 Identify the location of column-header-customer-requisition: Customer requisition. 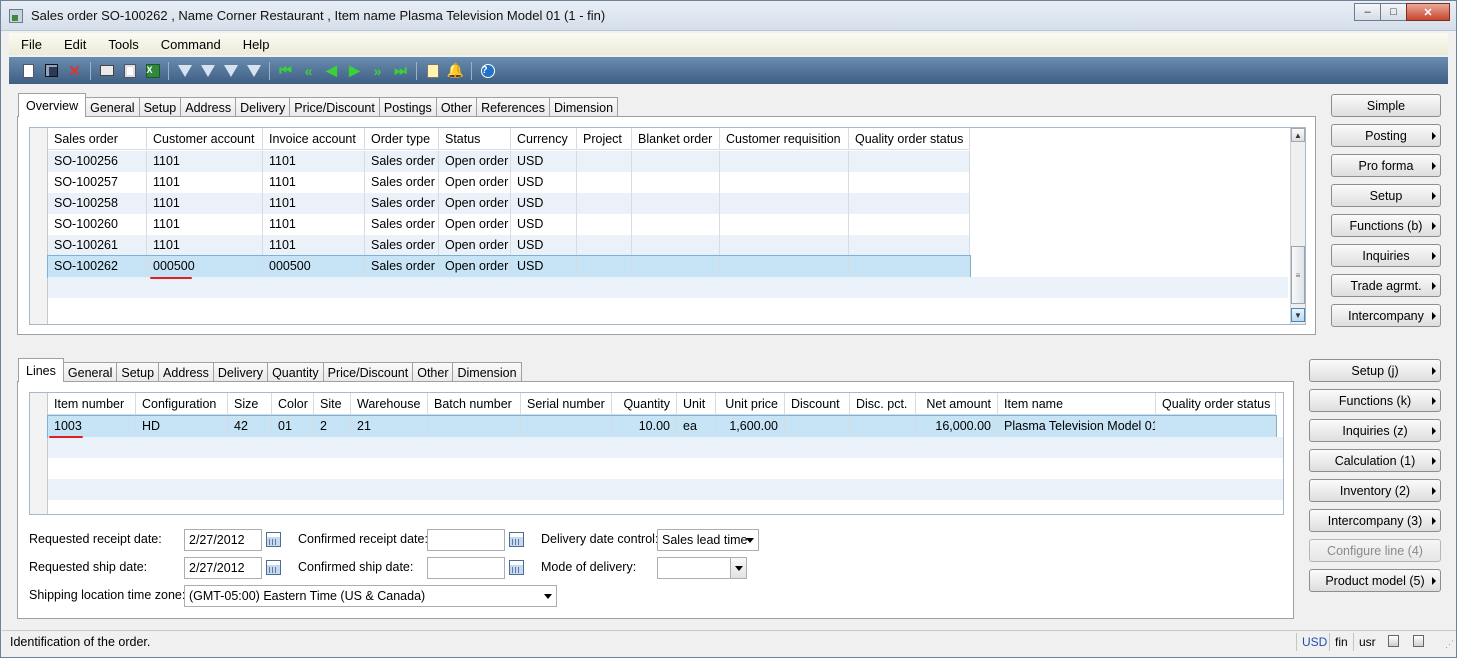
(784, 139).